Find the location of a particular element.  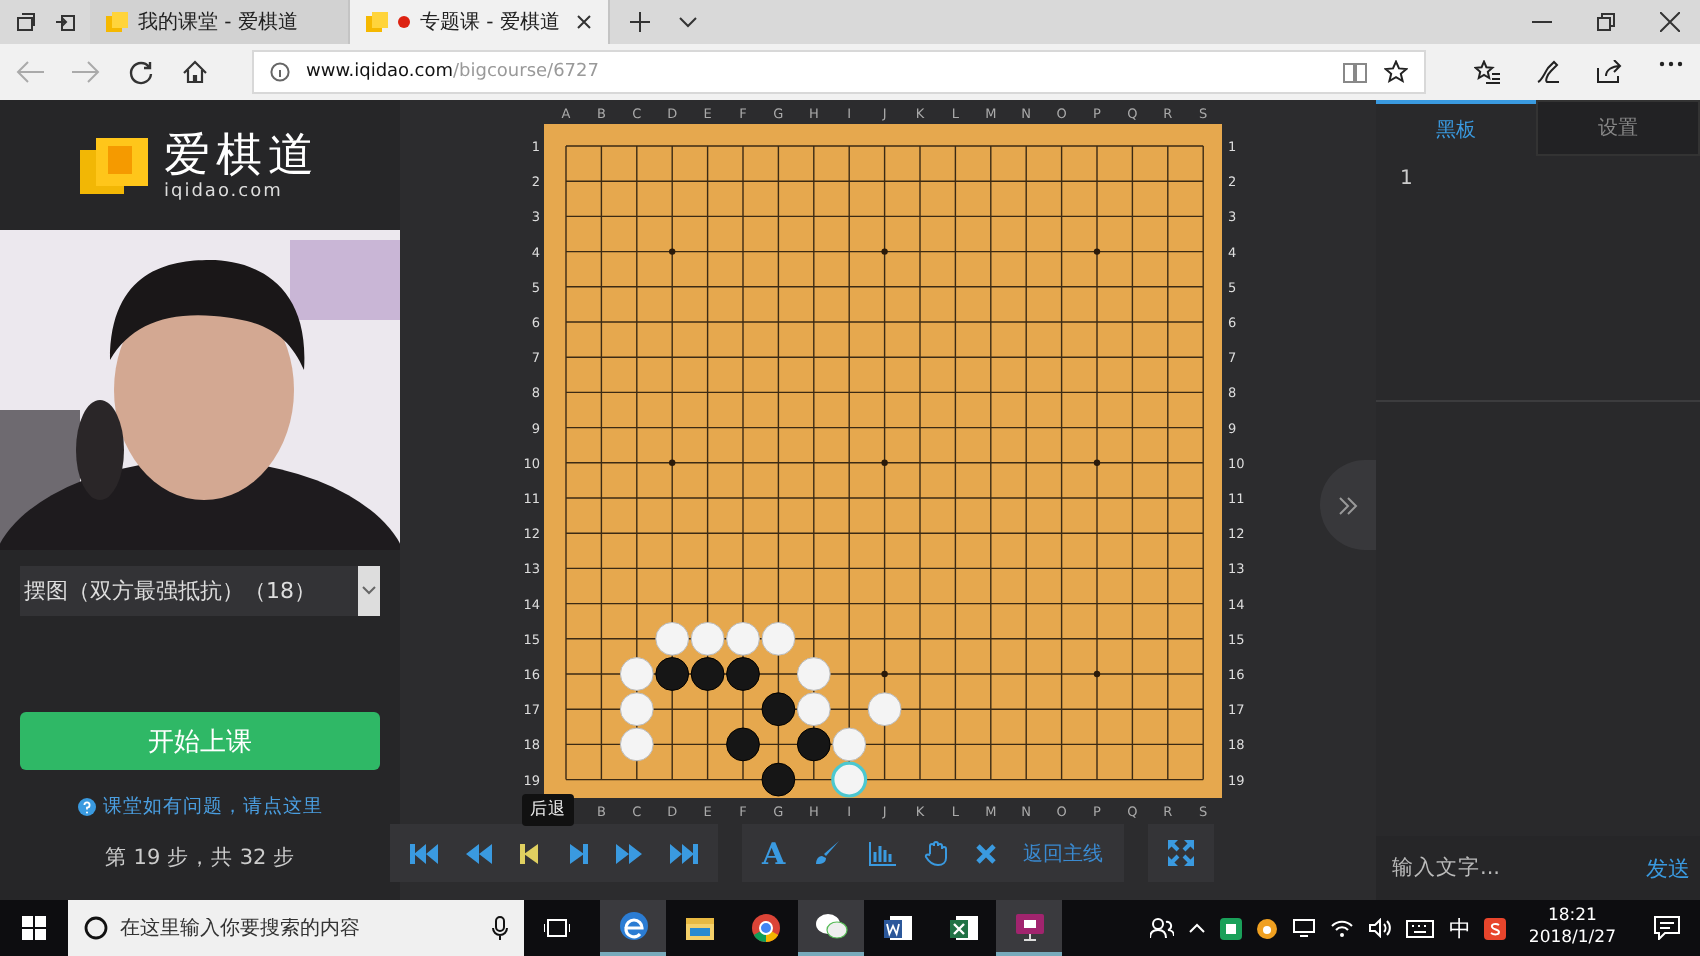

excel-icon is located at coordinates (963, 928).